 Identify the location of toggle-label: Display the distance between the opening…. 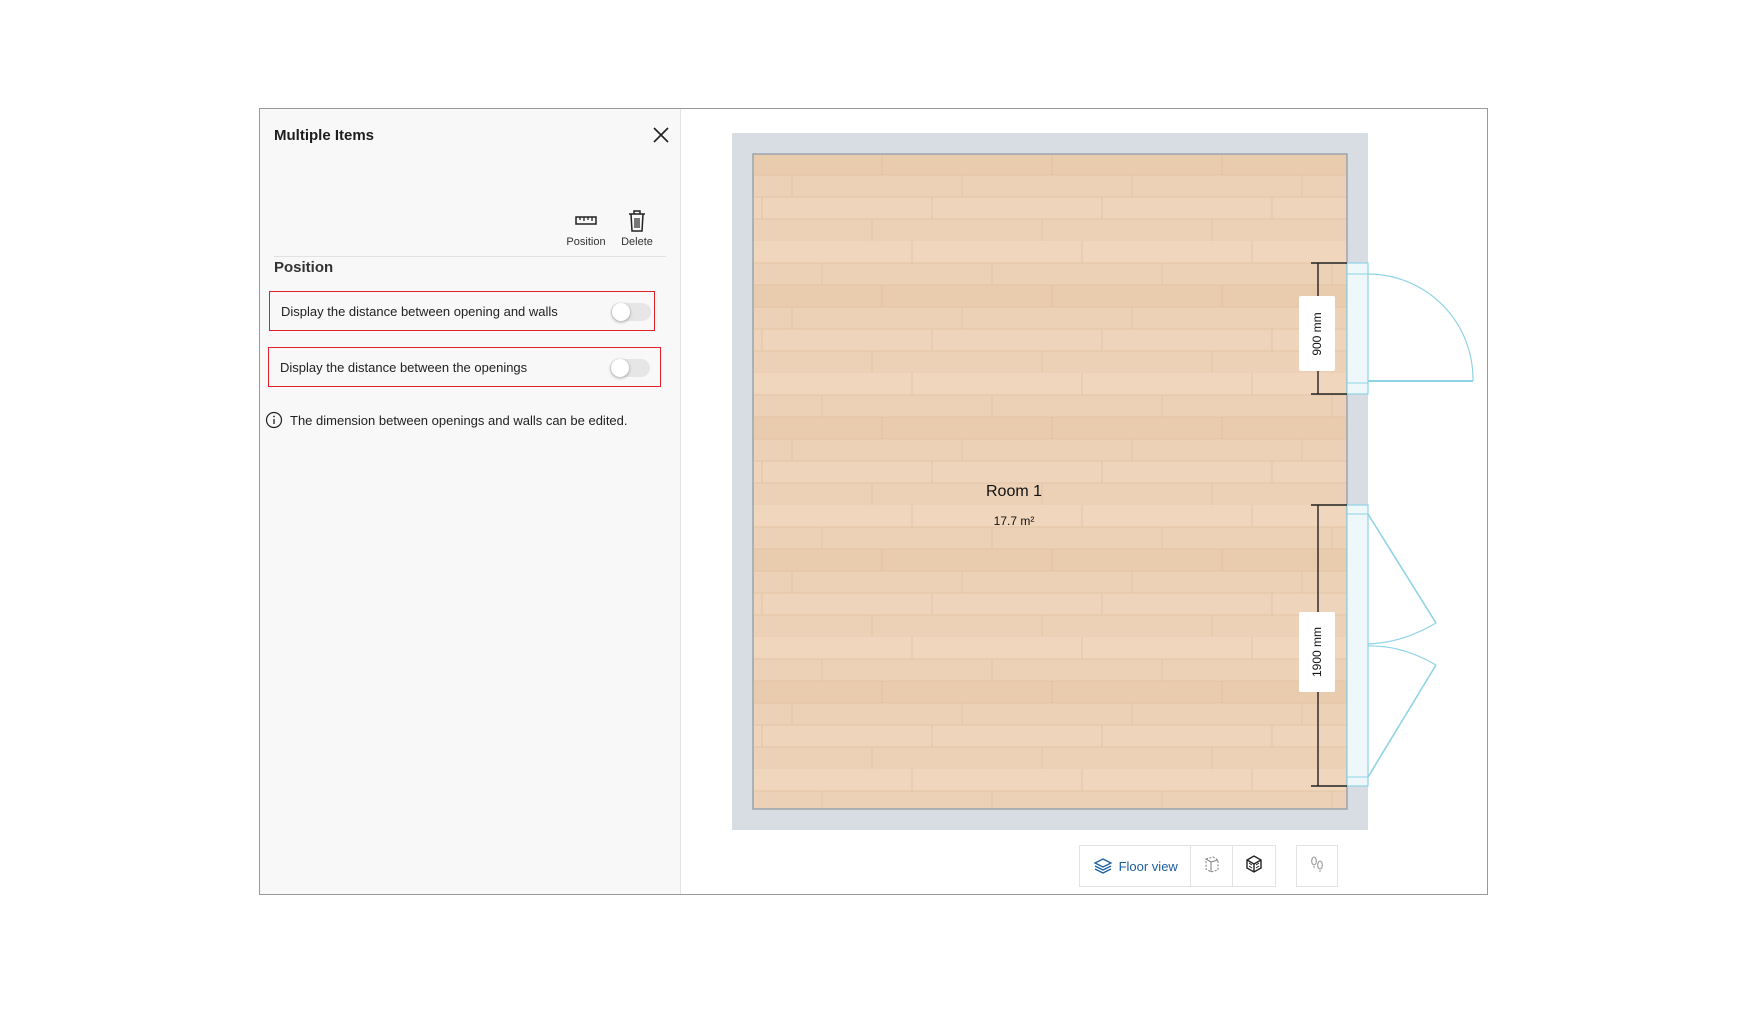
(404, 367).